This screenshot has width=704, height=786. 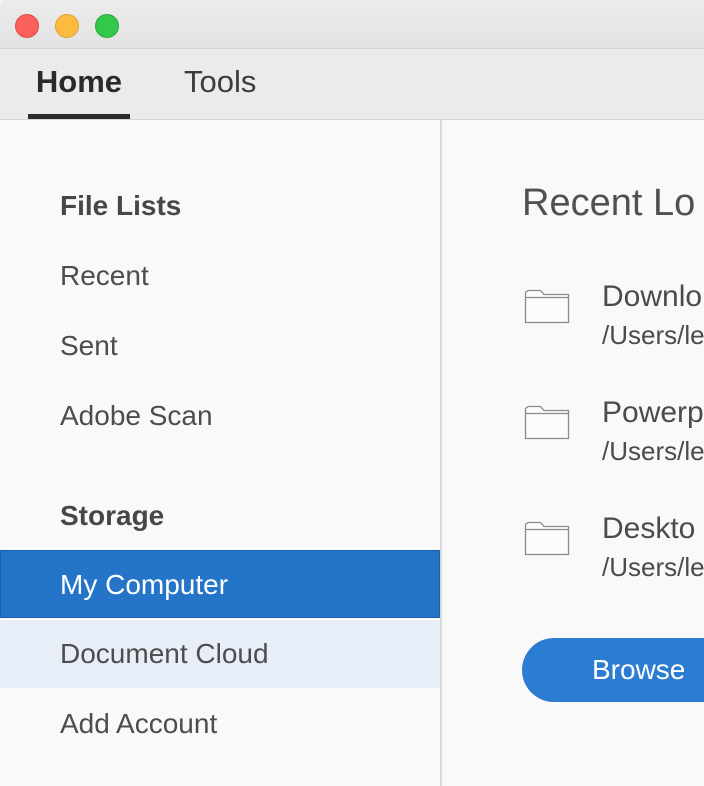 I want to click on recent-location-item: Powerp /Users/le, so click(x=614, y=436).